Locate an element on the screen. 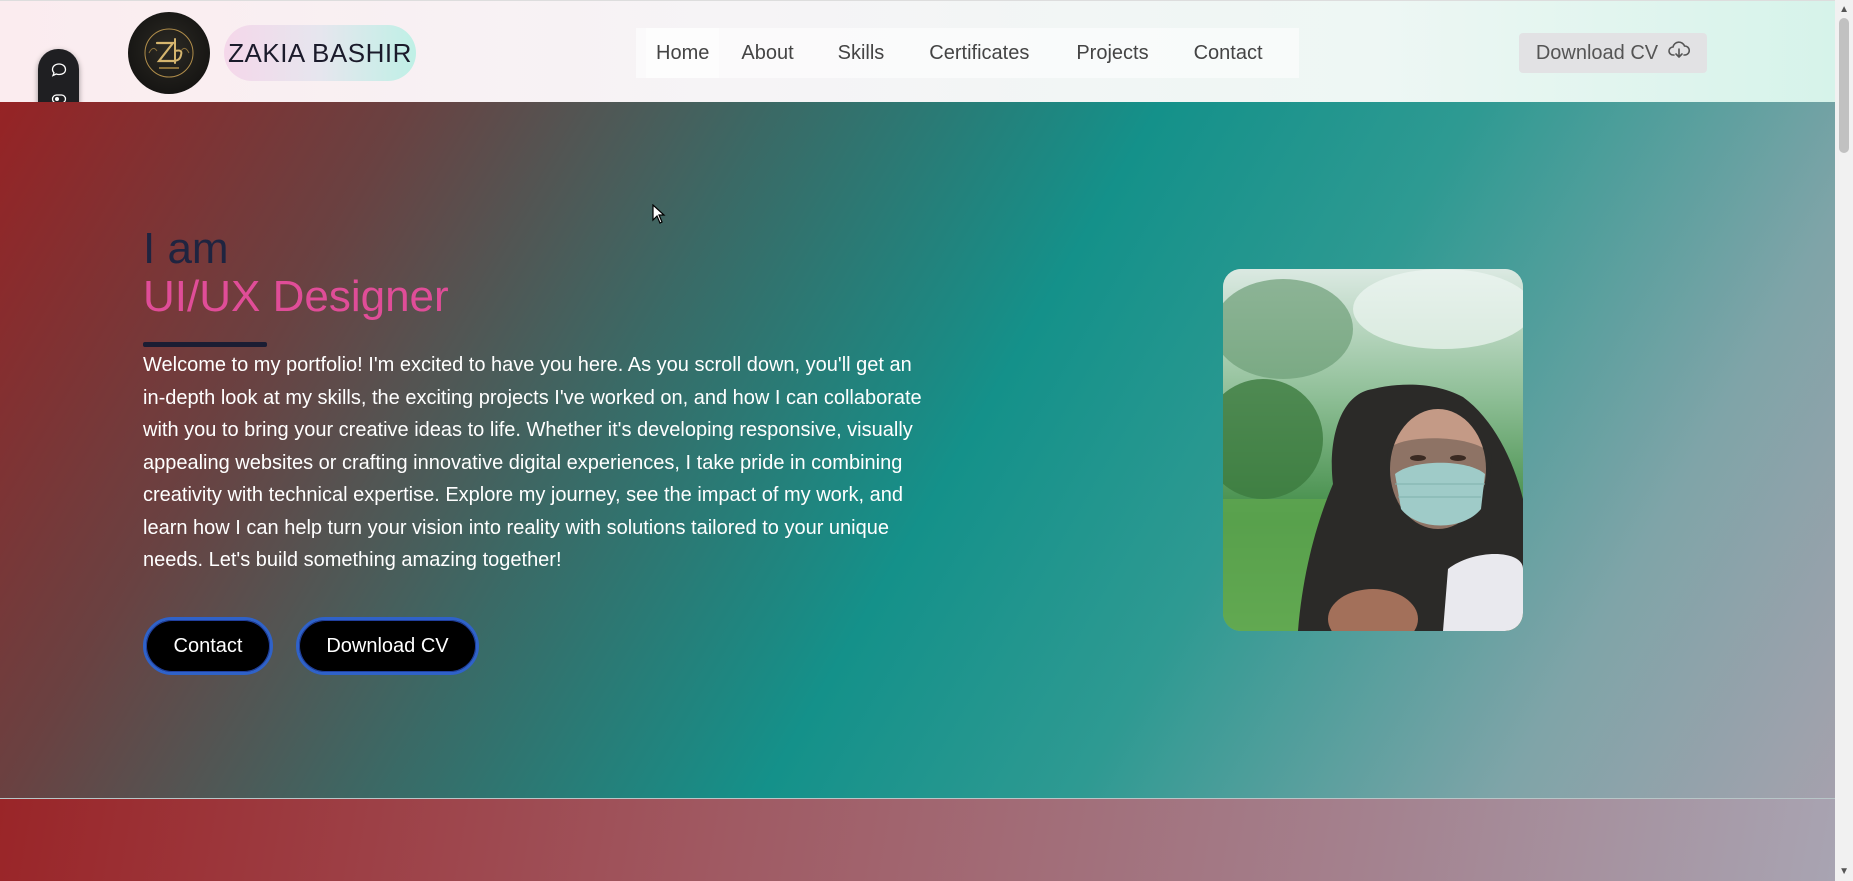 Image resolution: width=1853 pixels, height=881 pixels. vertical-scrollbar: ▲ ▼ is located at coordinates (1844, 440).